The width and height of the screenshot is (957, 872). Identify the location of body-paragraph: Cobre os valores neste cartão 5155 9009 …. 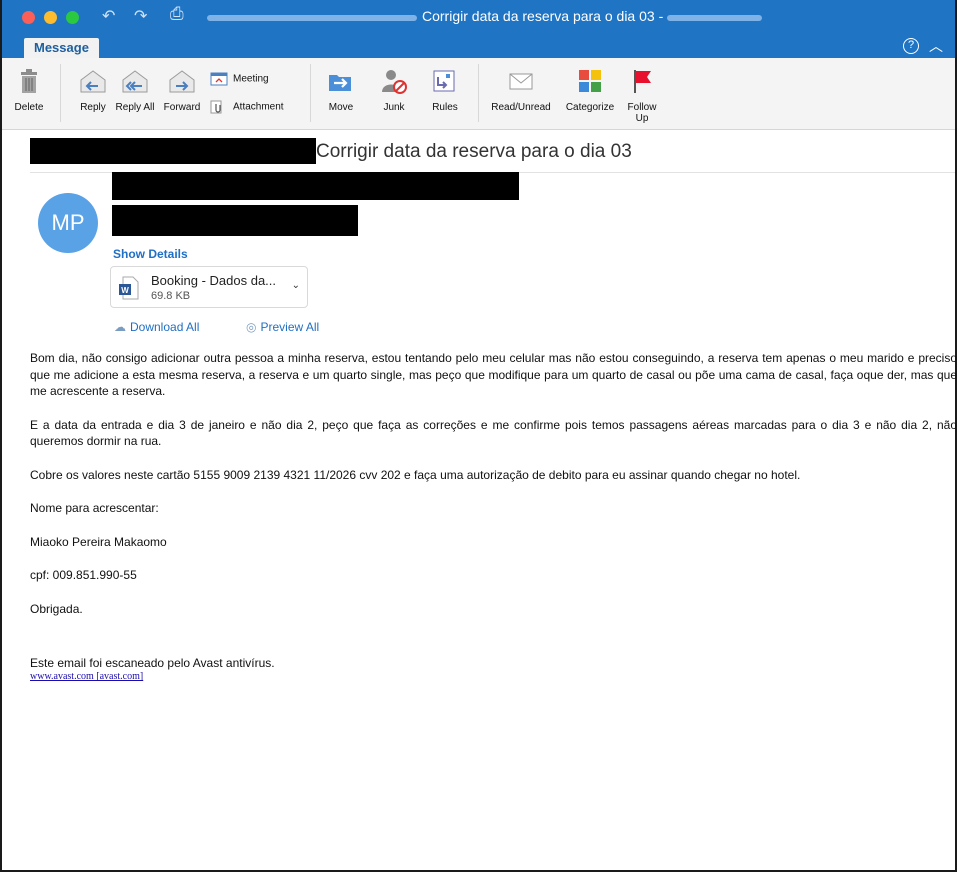
(415, 474).